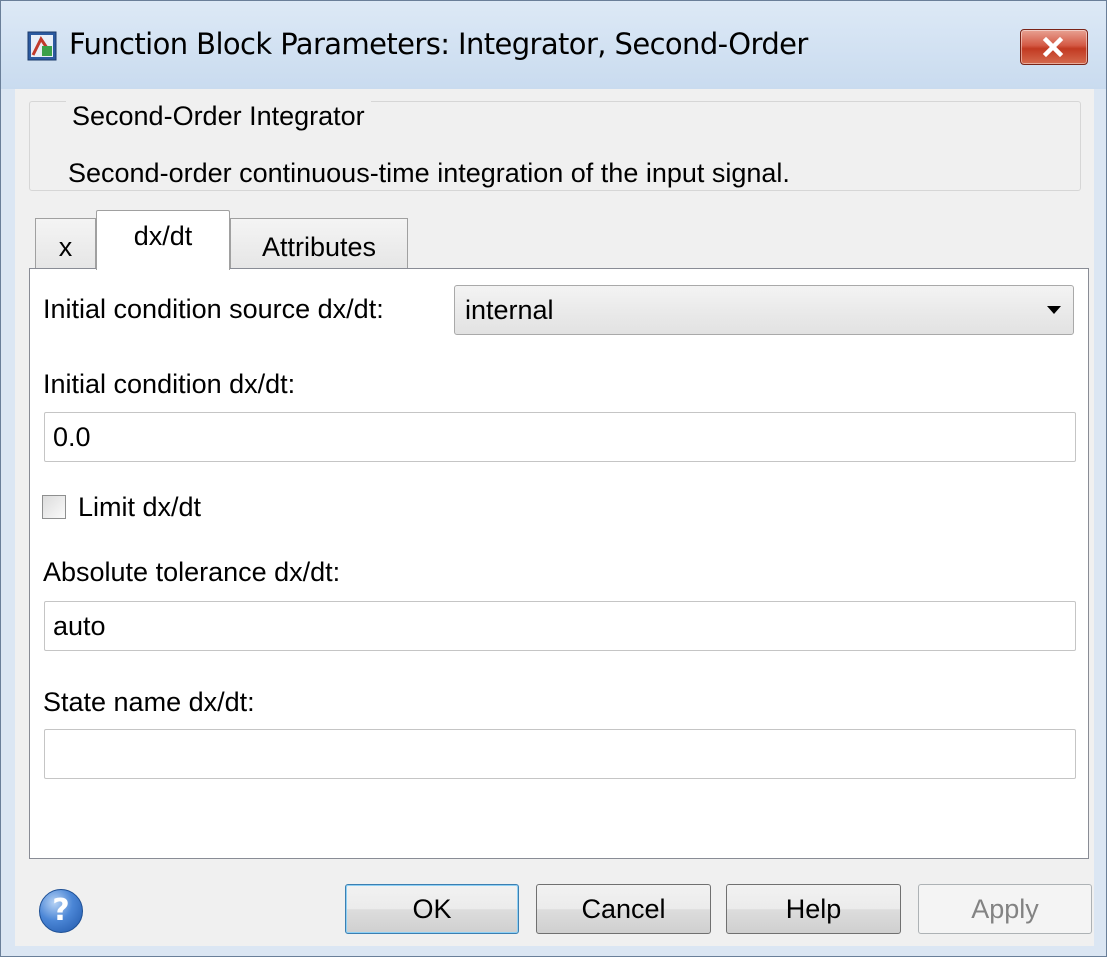 This screenshot has width=1107, height=957. What do you see at coordinates (139, 507) in the screenshot?
I see `limit-label: Limit dx/dt` at bounding box center [139, 507].